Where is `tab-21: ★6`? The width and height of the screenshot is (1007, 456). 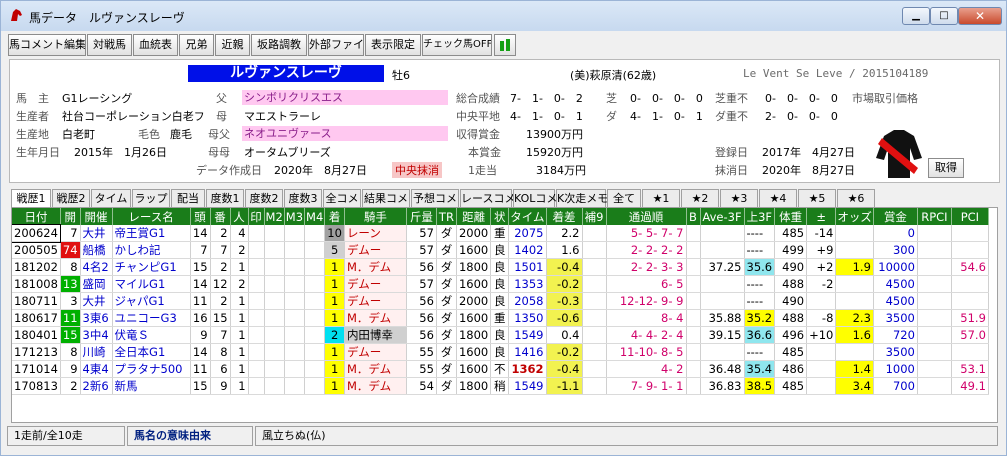 tab-21: ★6 is located at coordinates (856, 198).